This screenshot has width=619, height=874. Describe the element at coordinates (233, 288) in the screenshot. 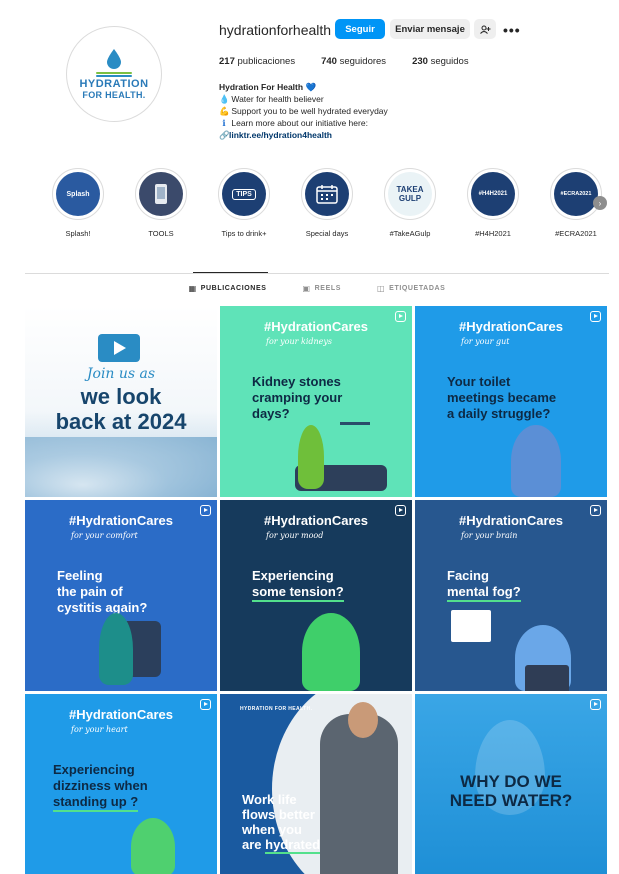

I see `tab-posts-label: PUBLICACIONES` at that location.